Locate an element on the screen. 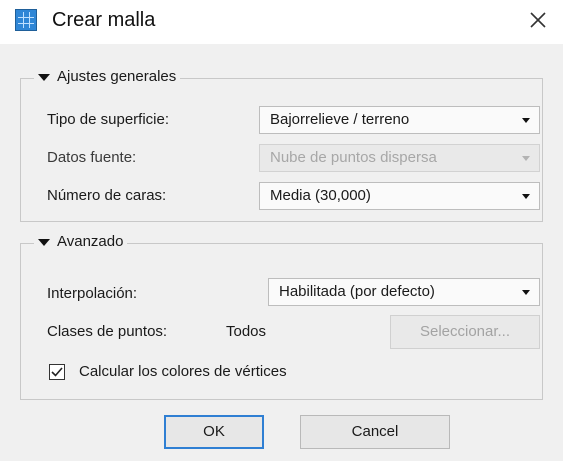 The height and width of the screenshot is (461, 563). advanced-toggle: Avanzado is located at coordinates (81, 242).